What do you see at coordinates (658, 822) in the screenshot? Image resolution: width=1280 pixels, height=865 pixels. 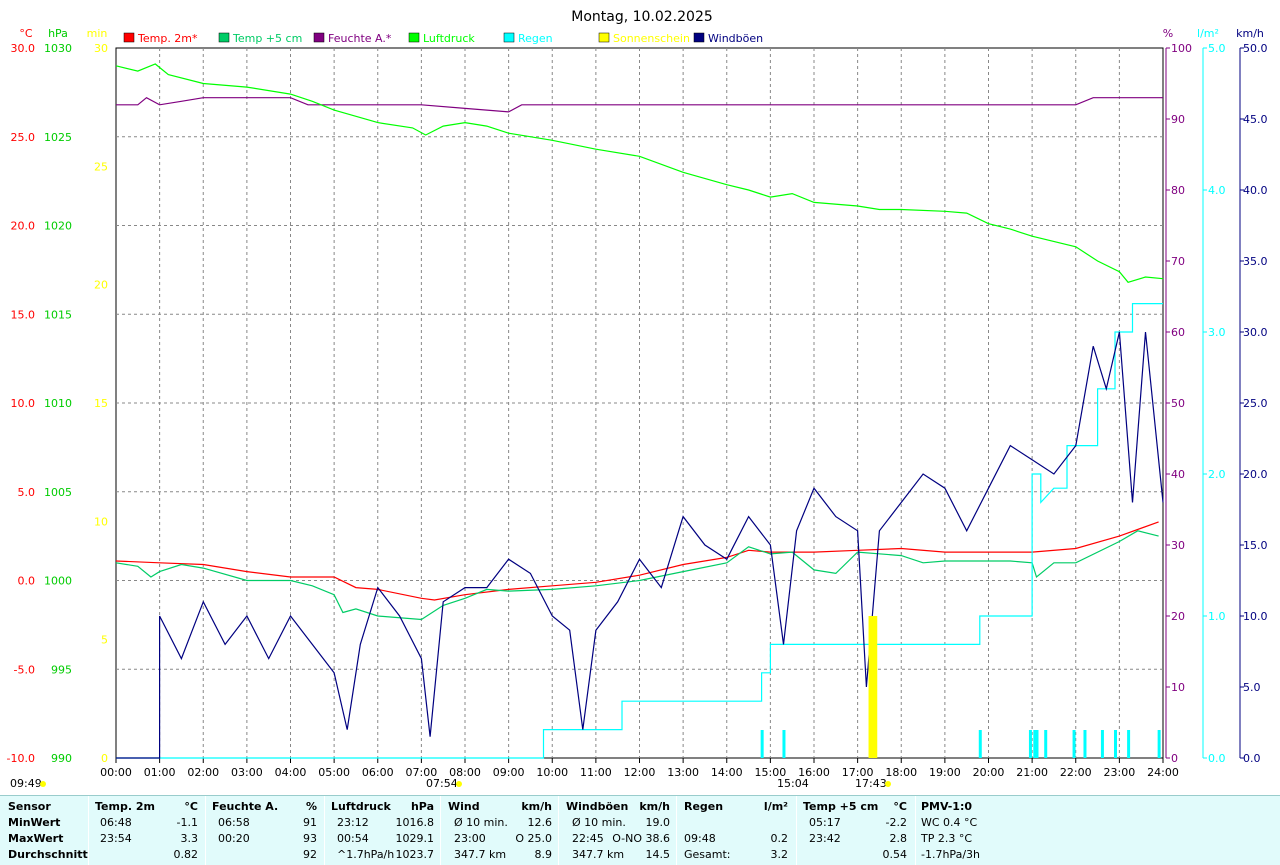 I see `stats-cell: 19.0` at bounding box center [658, 822].